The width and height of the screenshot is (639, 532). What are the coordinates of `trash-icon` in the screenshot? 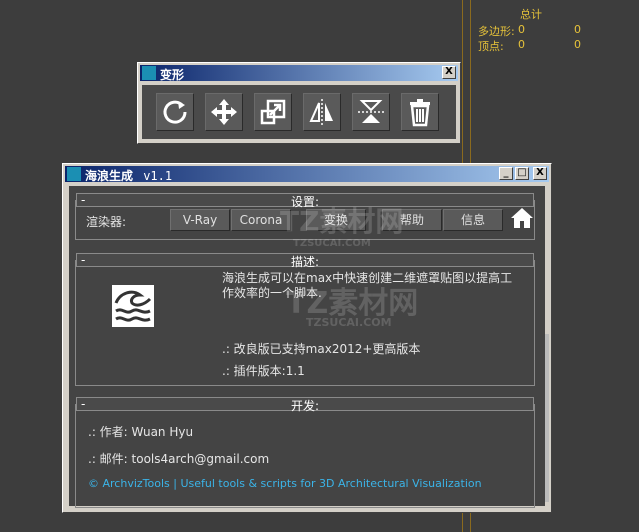 It's located at (420, 113).